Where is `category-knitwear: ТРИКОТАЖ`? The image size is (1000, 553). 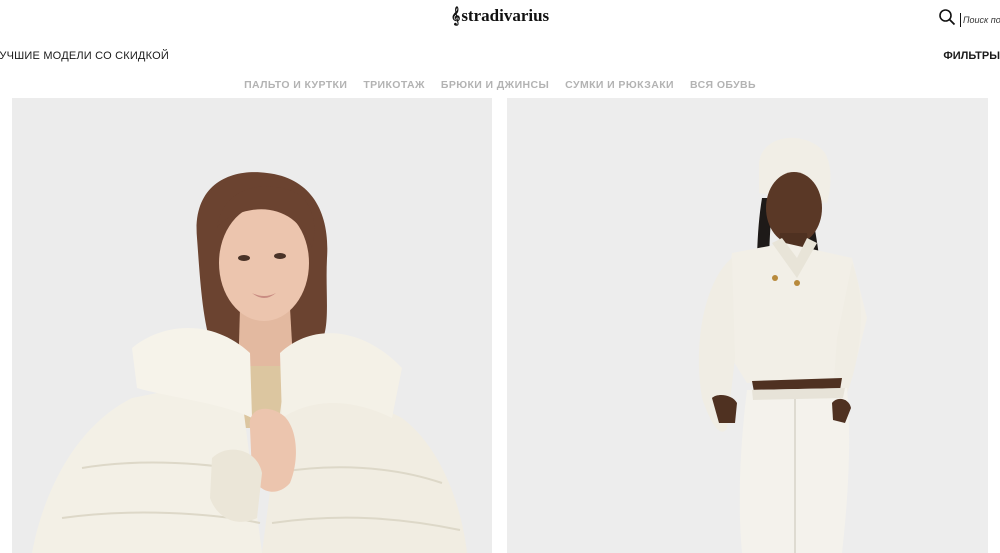 category-knitwear: ТРИКОТАЖ is located at coordinates (394, 85).